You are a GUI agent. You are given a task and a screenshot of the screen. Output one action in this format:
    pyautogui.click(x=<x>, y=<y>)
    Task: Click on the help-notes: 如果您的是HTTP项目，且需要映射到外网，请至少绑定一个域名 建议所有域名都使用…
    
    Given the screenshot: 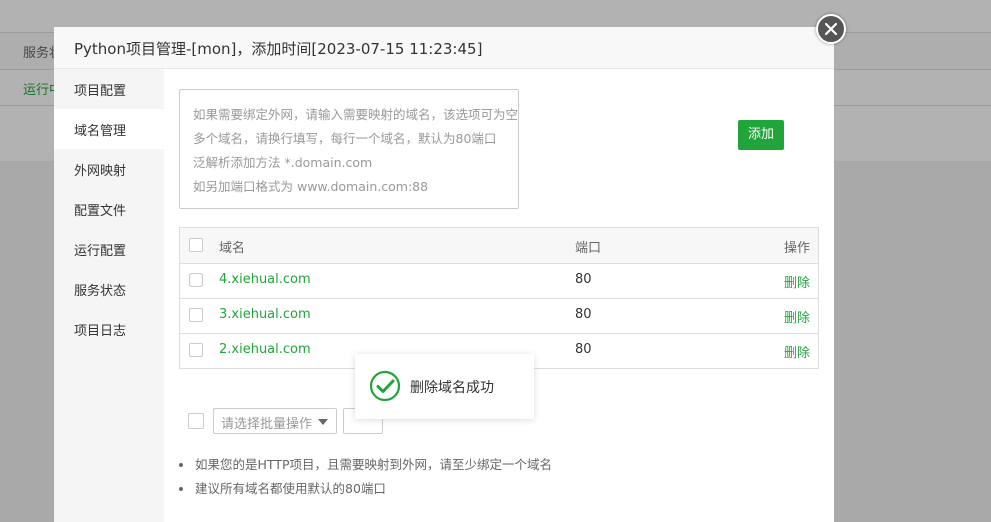 What is the action you would take?
    pyautogui.click(x=365, y=477)
    